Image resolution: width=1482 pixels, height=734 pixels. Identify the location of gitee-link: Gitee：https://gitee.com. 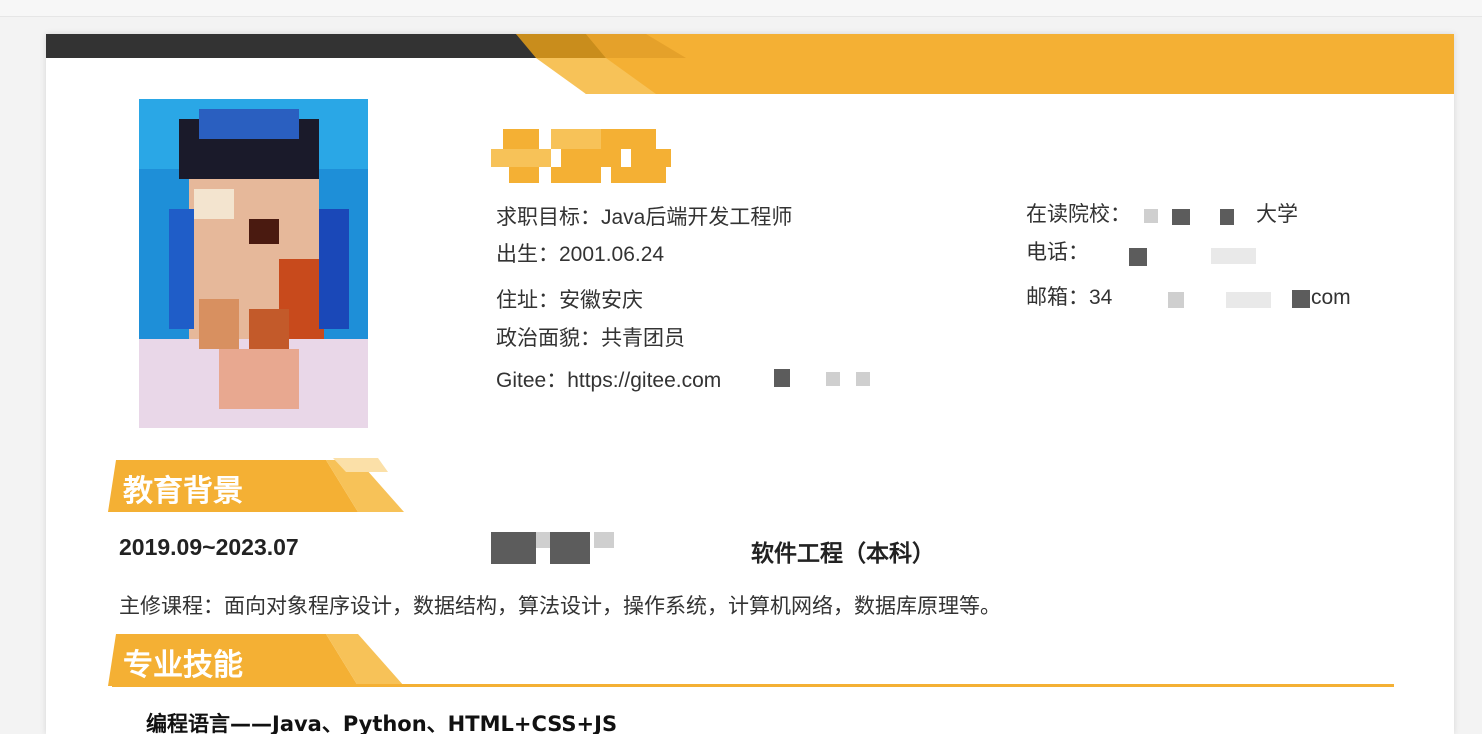
(608, 380).